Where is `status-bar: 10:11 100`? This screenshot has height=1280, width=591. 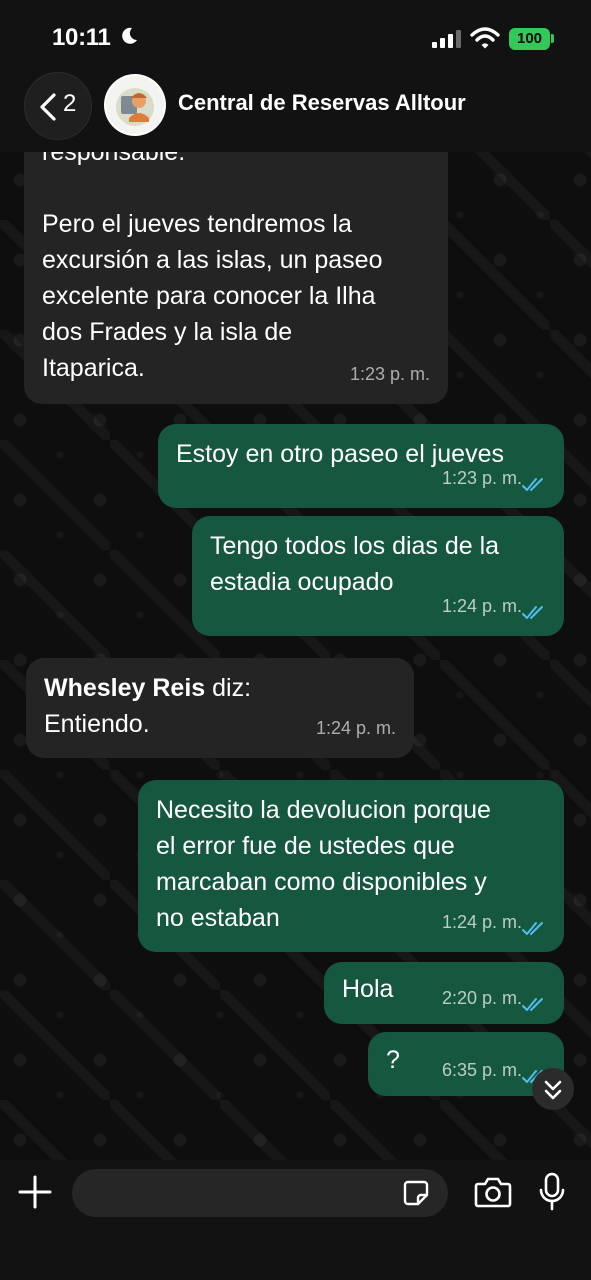 status-bar: 10:11 100 is located at coordinates (295, 31).